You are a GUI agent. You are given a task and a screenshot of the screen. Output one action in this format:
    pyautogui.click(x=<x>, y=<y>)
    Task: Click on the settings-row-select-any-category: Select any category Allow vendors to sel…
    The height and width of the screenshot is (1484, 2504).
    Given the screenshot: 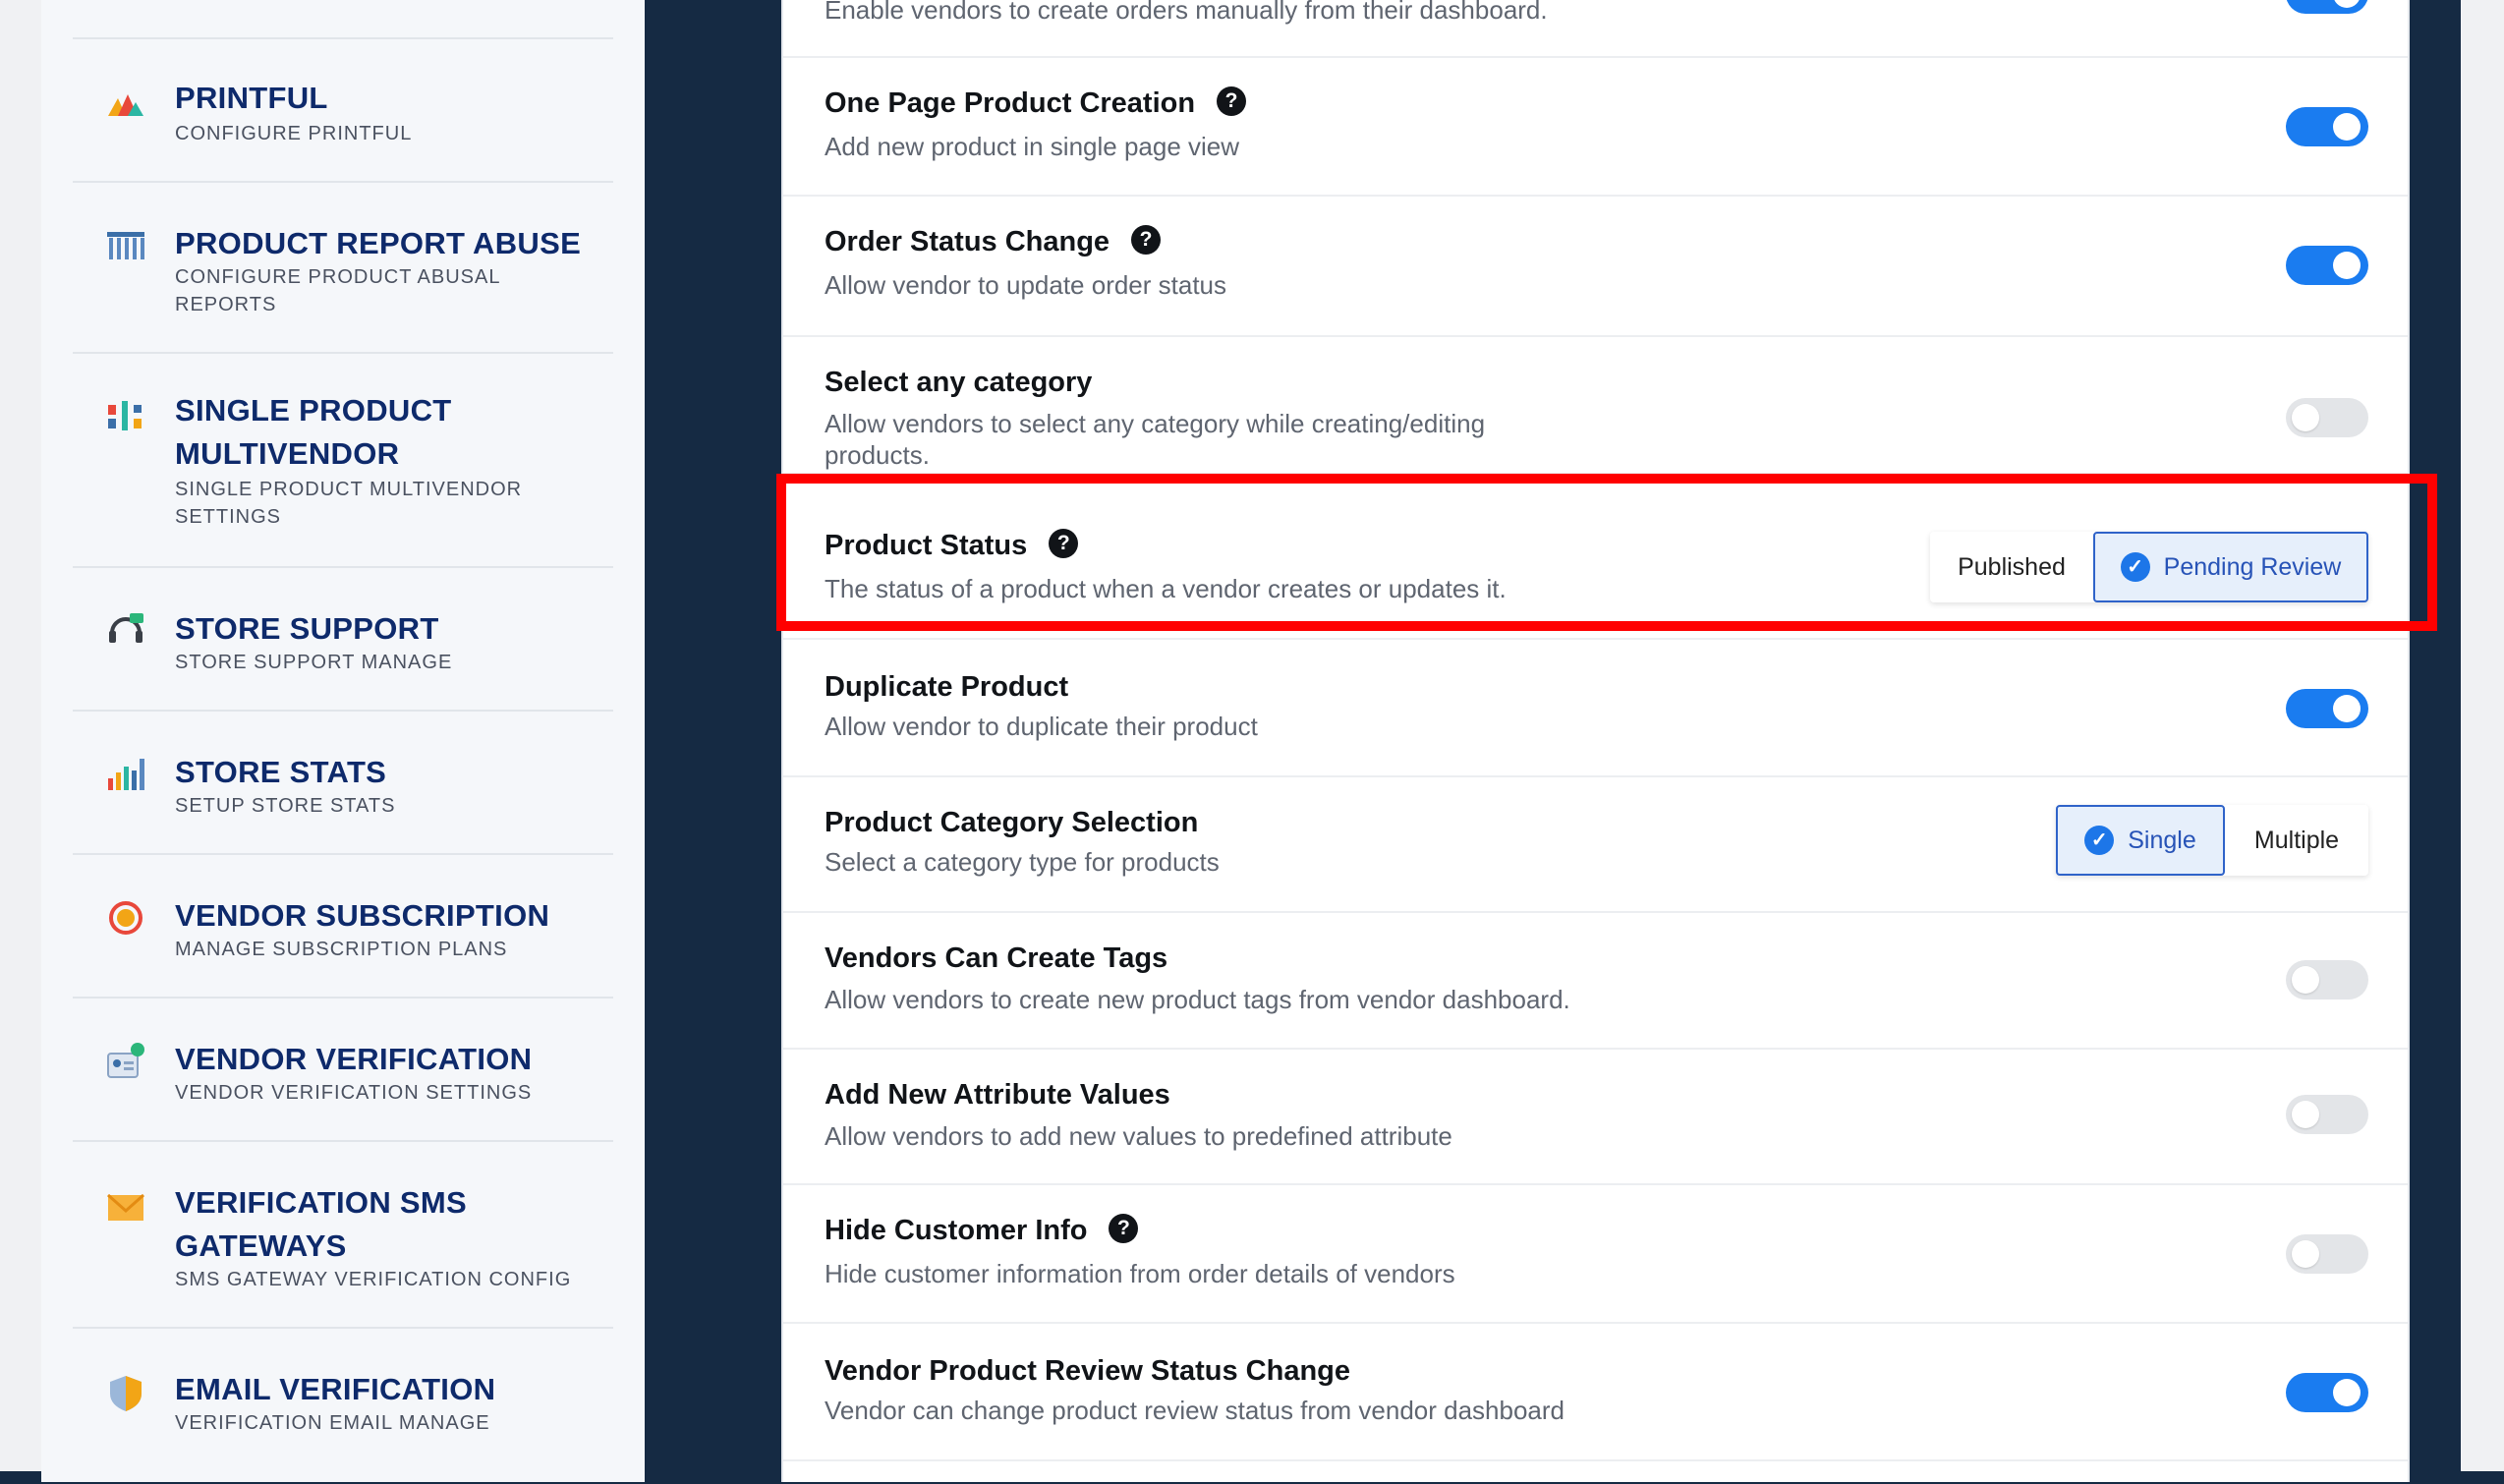 What is the action you would take?
    pyautogui.click(x=1596, y=405)
    